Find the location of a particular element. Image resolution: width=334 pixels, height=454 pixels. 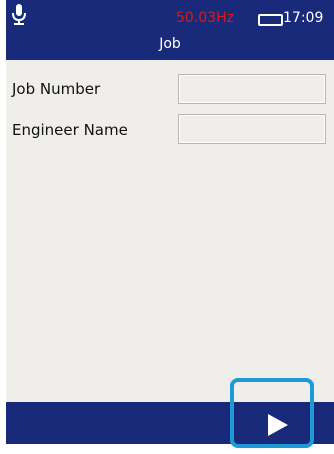

clock-time: 17:09 is located at coordinates (303, 18).